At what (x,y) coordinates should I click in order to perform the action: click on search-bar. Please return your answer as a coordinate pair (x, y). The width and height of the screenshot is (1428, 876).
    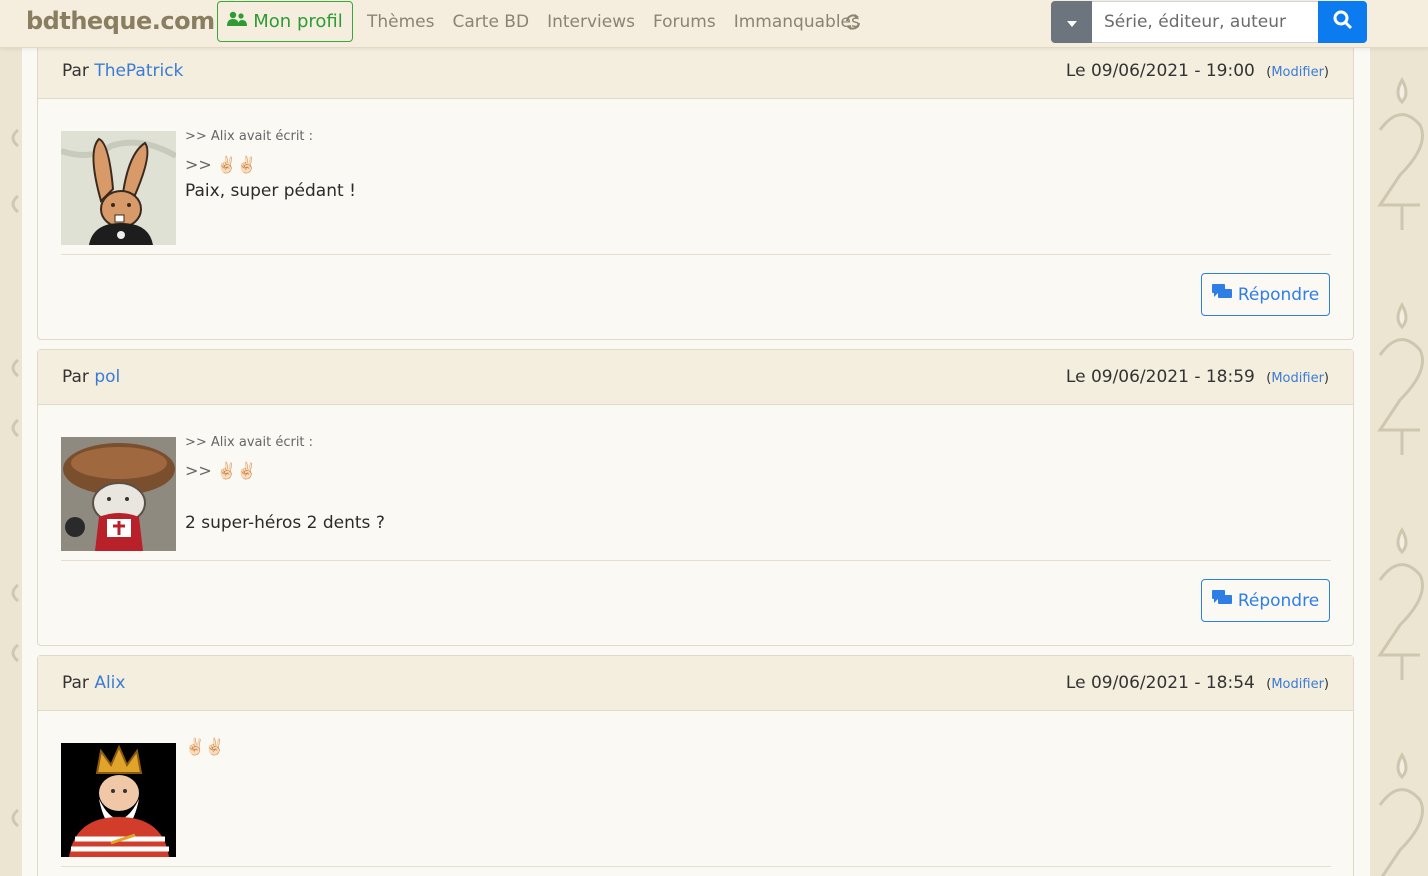
    Looking at the image, I should click on (1209, 22).